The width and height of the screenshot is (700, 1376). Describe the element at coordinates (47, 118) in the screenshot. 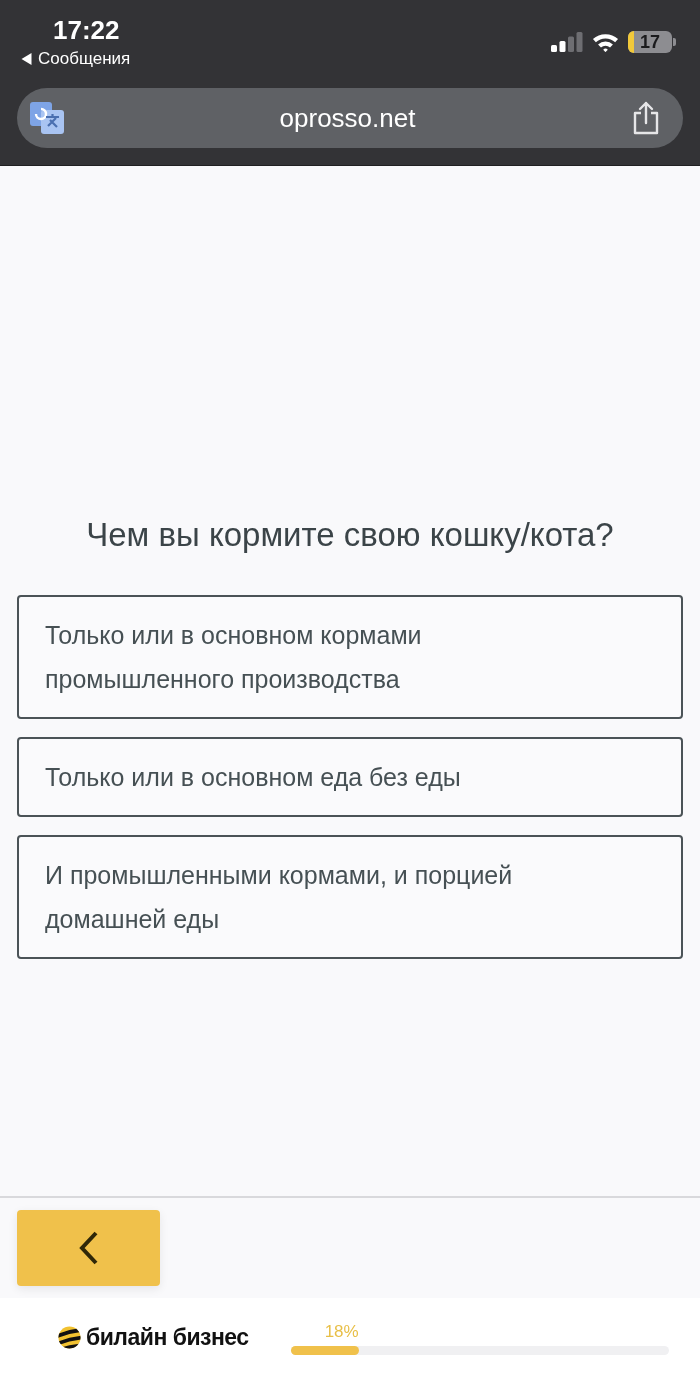

I see `translate-icon` at that location.